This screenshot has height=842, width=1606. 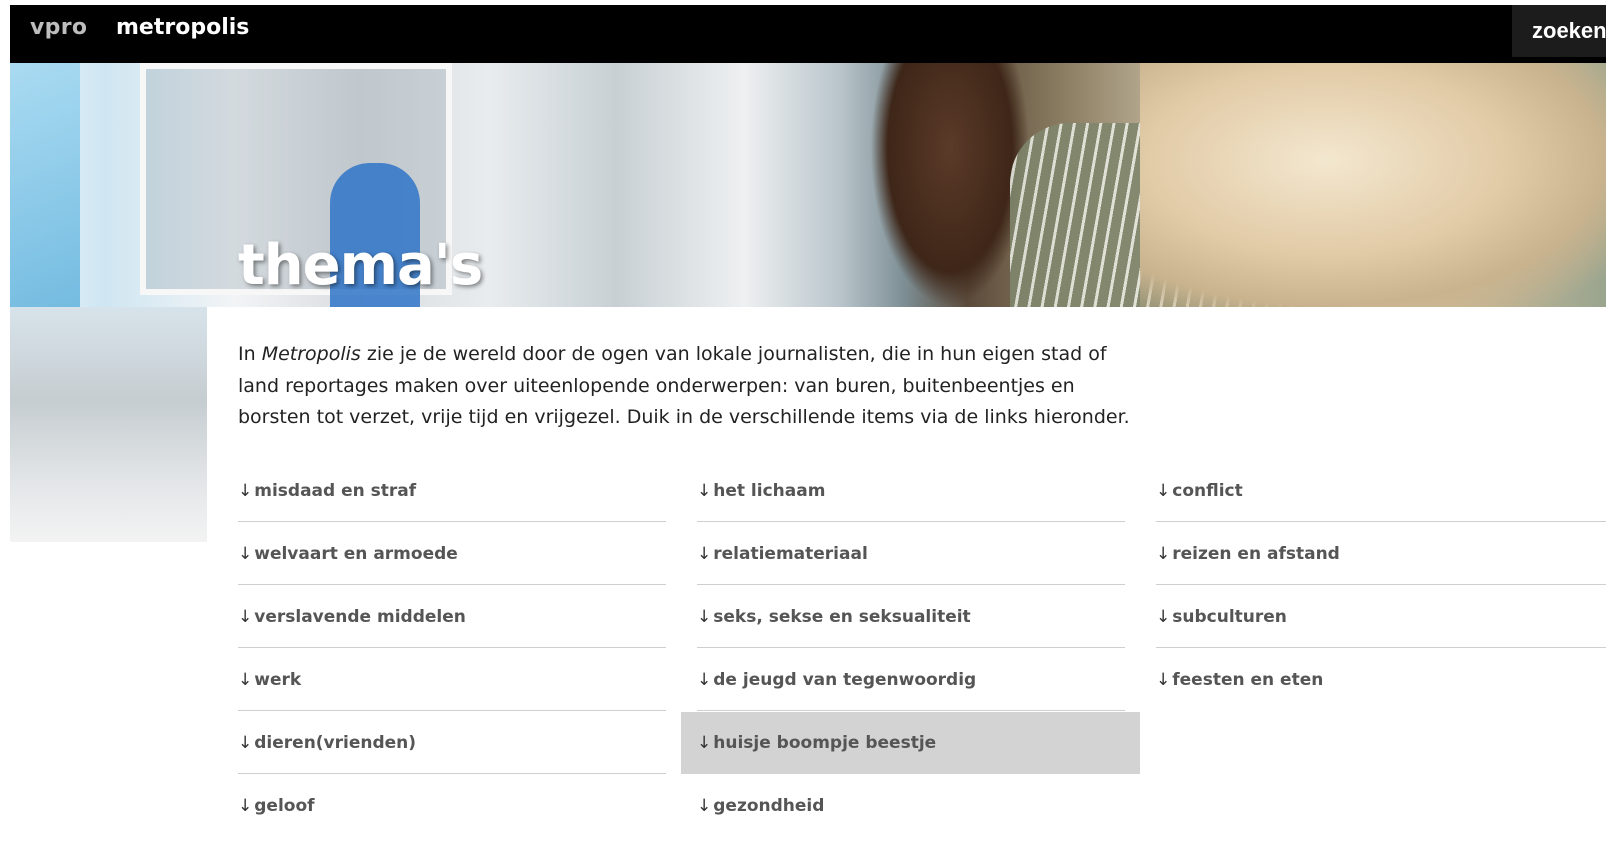 What do you see at coordinates (825, 743) in the screenshot?
I see `theme-label: huisje boompje beestje` at bounding box center [825, 743].